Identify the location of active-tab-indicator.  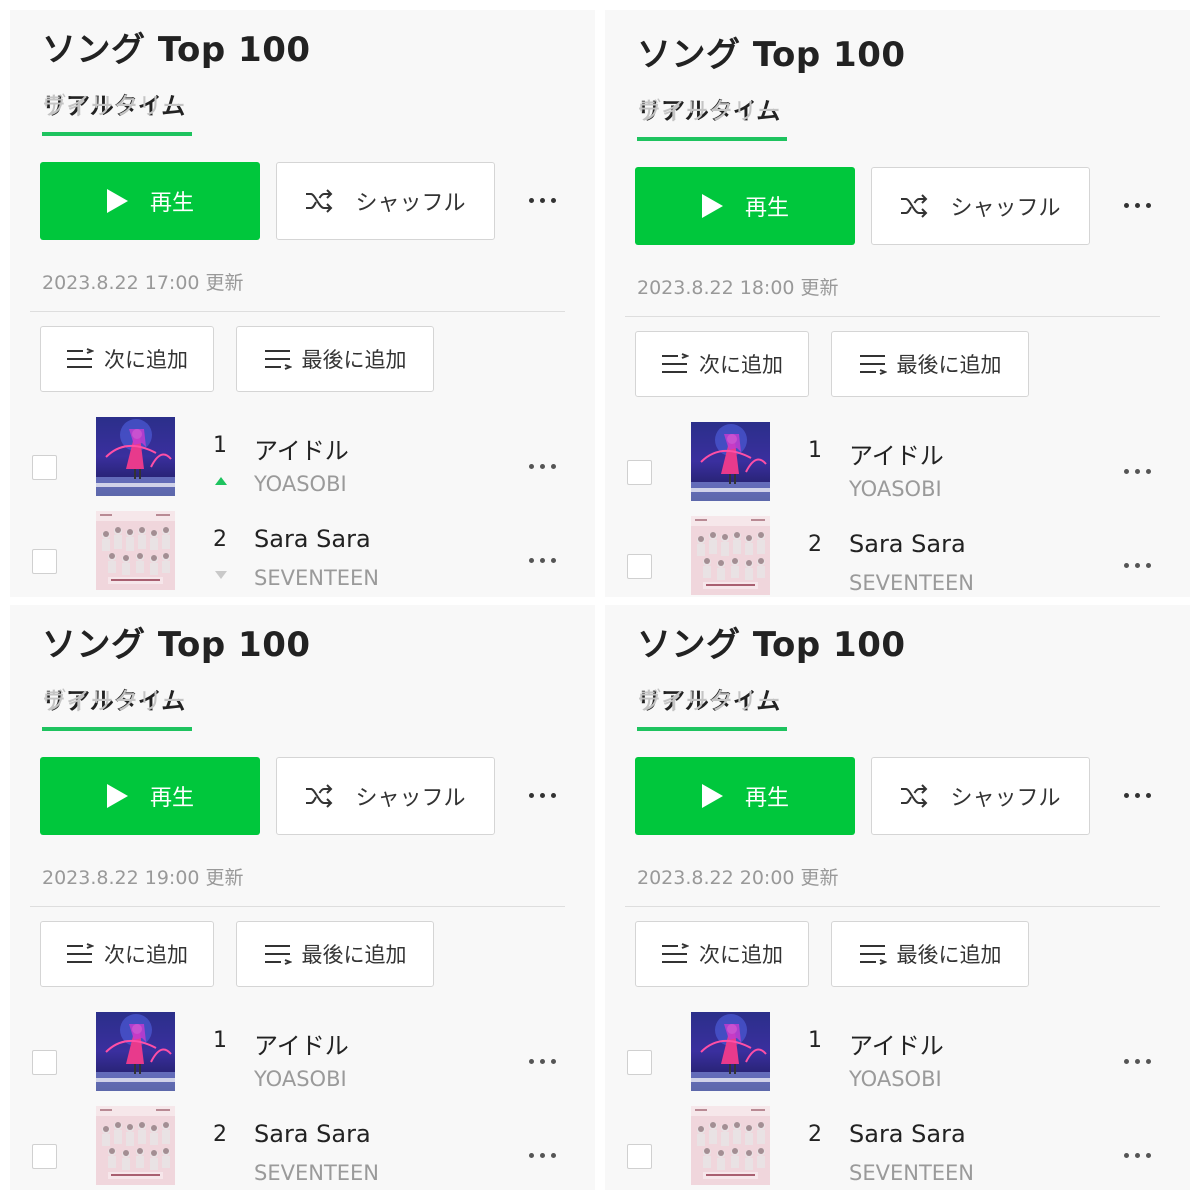
(712, 139).